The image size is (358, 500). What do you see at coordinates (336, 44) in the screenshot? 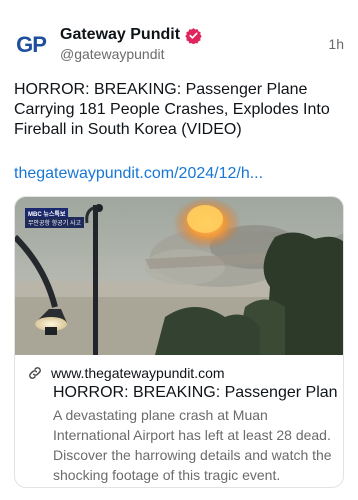
I see `post-timestamp: 1h` at bounding box center [336, 44].